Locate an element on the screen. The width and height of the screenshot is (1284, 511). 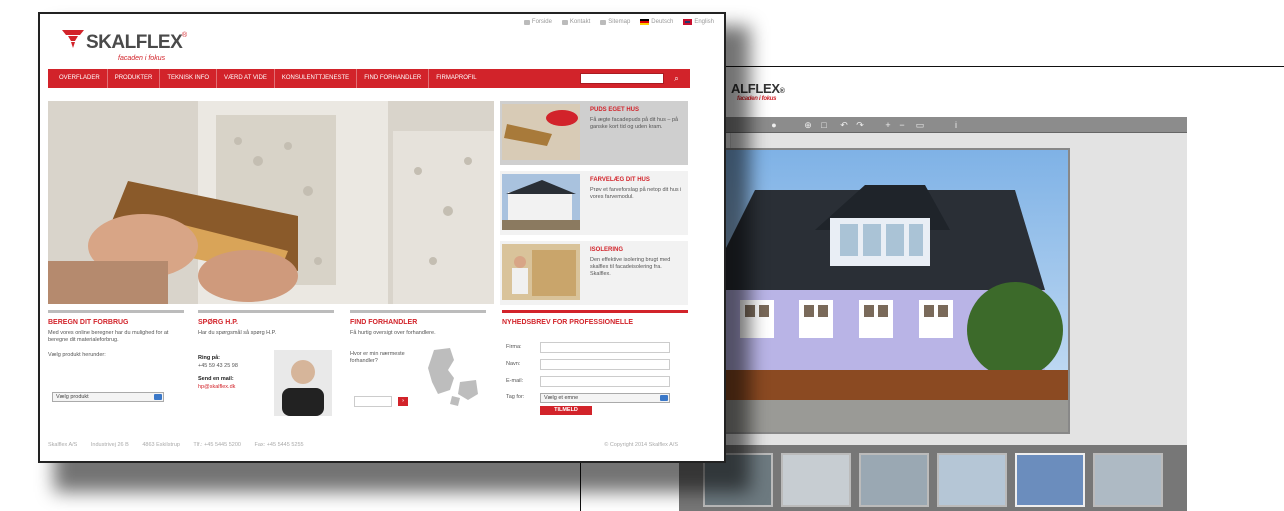
rotate-icon: ● is located at coordinates (774, 125).